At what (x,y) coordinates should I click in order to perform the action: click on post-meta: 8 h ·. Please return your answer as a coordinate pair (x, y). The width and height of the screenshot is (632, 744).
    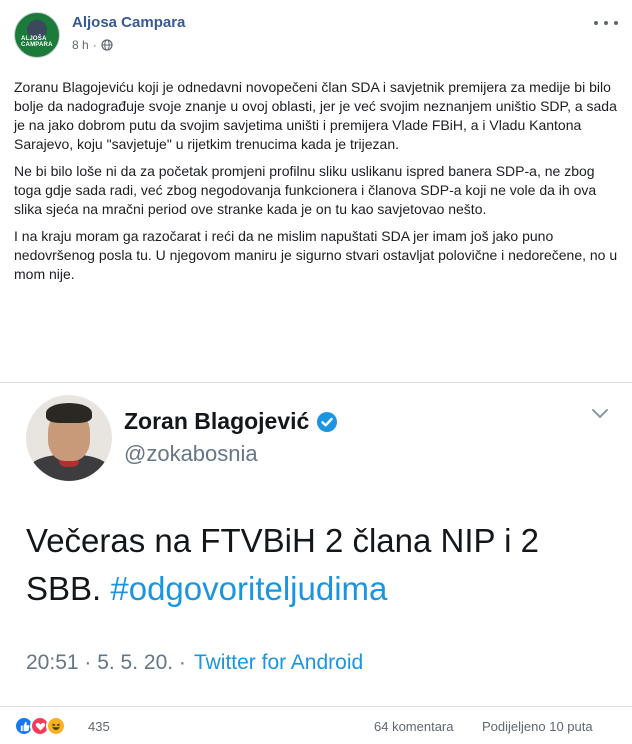
    Looking at the image, I should click on (92, 45).